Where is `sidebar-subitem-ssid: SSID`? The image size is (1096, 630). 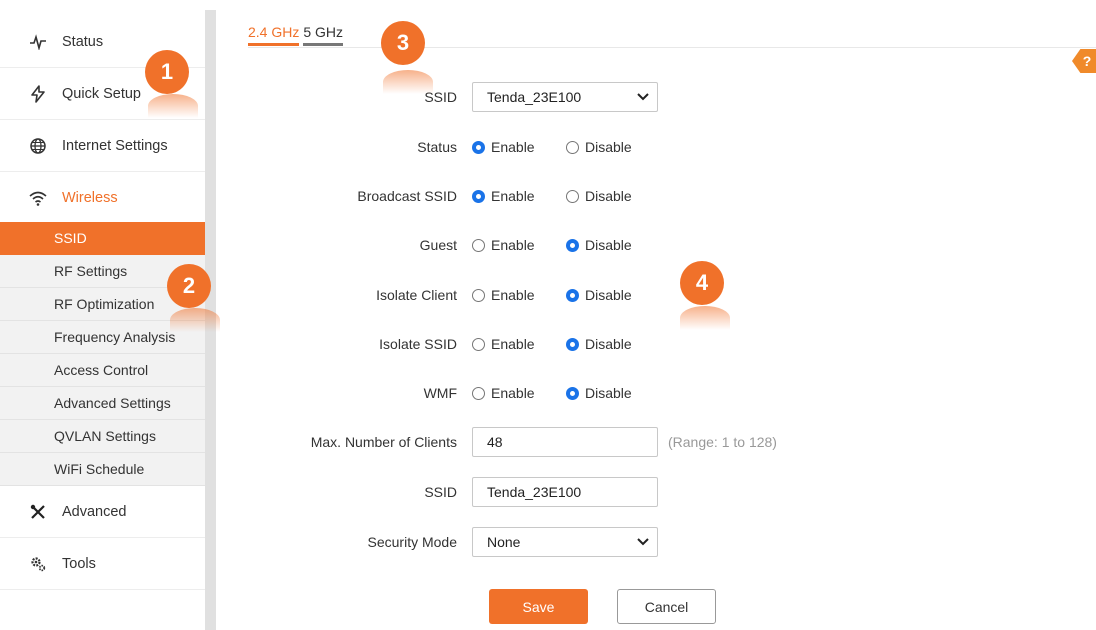 sidebar-subitem-ssid: SSID is located at coordinates (103, 238).